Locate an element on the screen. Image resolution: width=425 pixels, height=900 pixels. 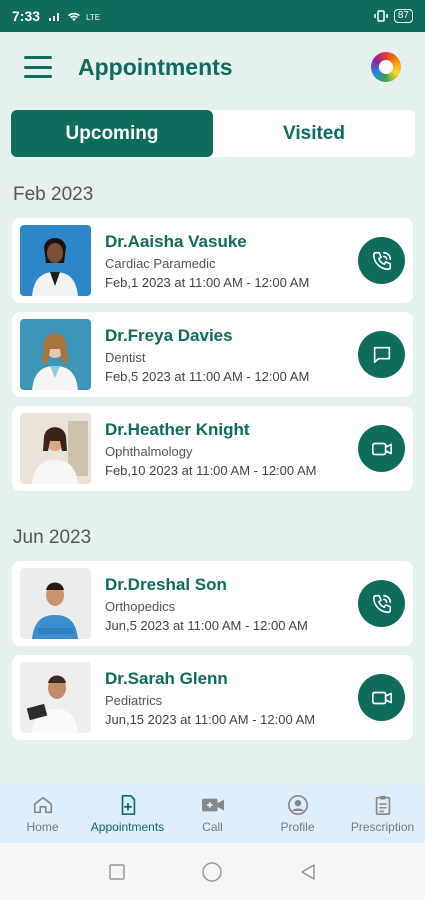
signal-icon is located at coordinates (54, 17).